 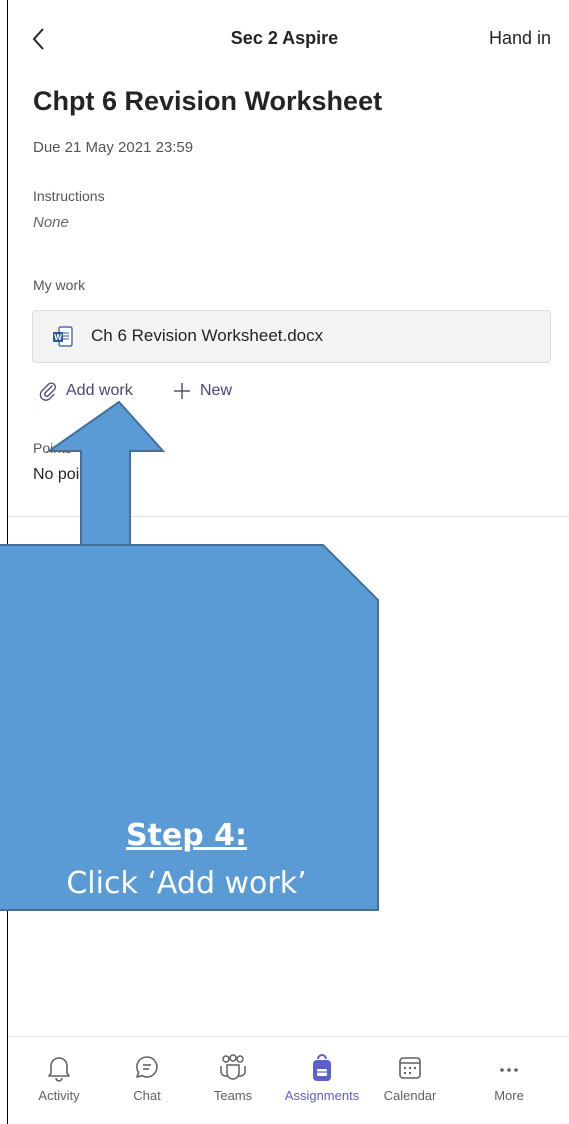 What do you see at coordinates (69, 196) in the screenshot?
I see `instructions-label: Instructions` at bounding box center [69, 196].